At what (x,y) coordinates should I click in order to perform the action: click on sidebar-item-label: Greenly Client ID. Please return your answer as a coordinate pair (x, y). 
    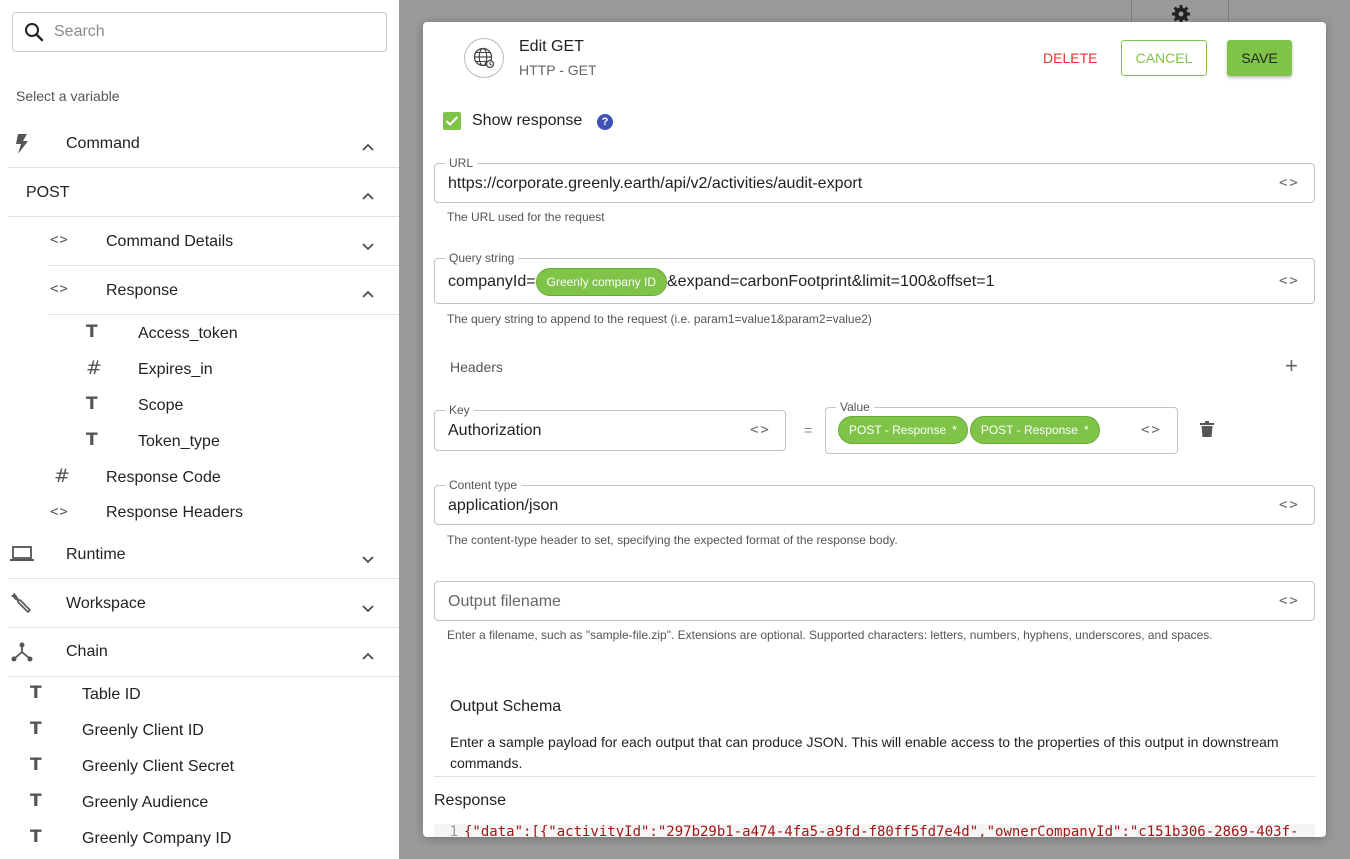
    Looking at the image, I should click on (143, 730).